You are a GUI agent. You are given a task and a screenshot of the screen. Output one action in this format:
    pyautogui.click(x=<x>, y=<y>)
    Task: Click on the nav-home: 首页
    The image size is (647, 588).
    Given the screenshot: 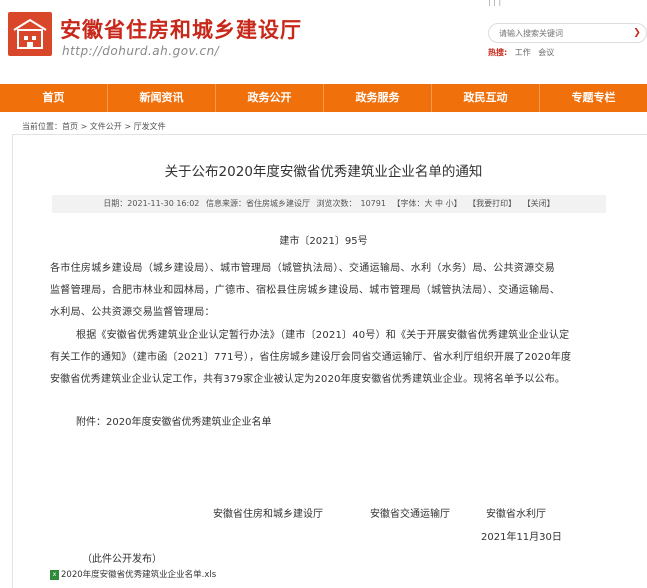 What is the action you would take?
    pyautogui.click(x=53, y=98)
    